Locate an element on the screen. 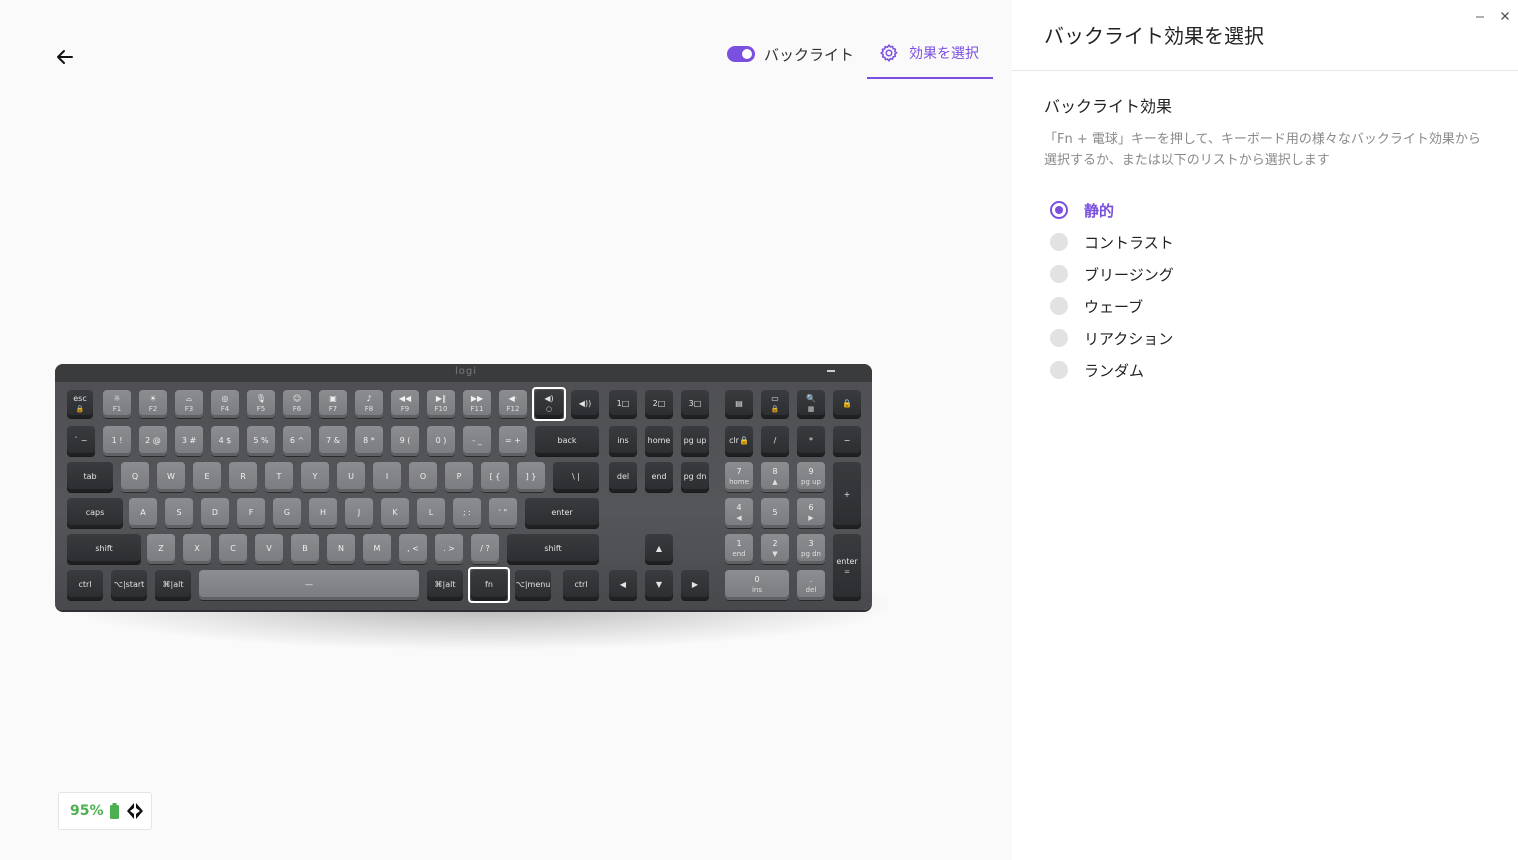 The image size is (1518, 860). key-◀: ◀ is located at coordinates (623, 585).